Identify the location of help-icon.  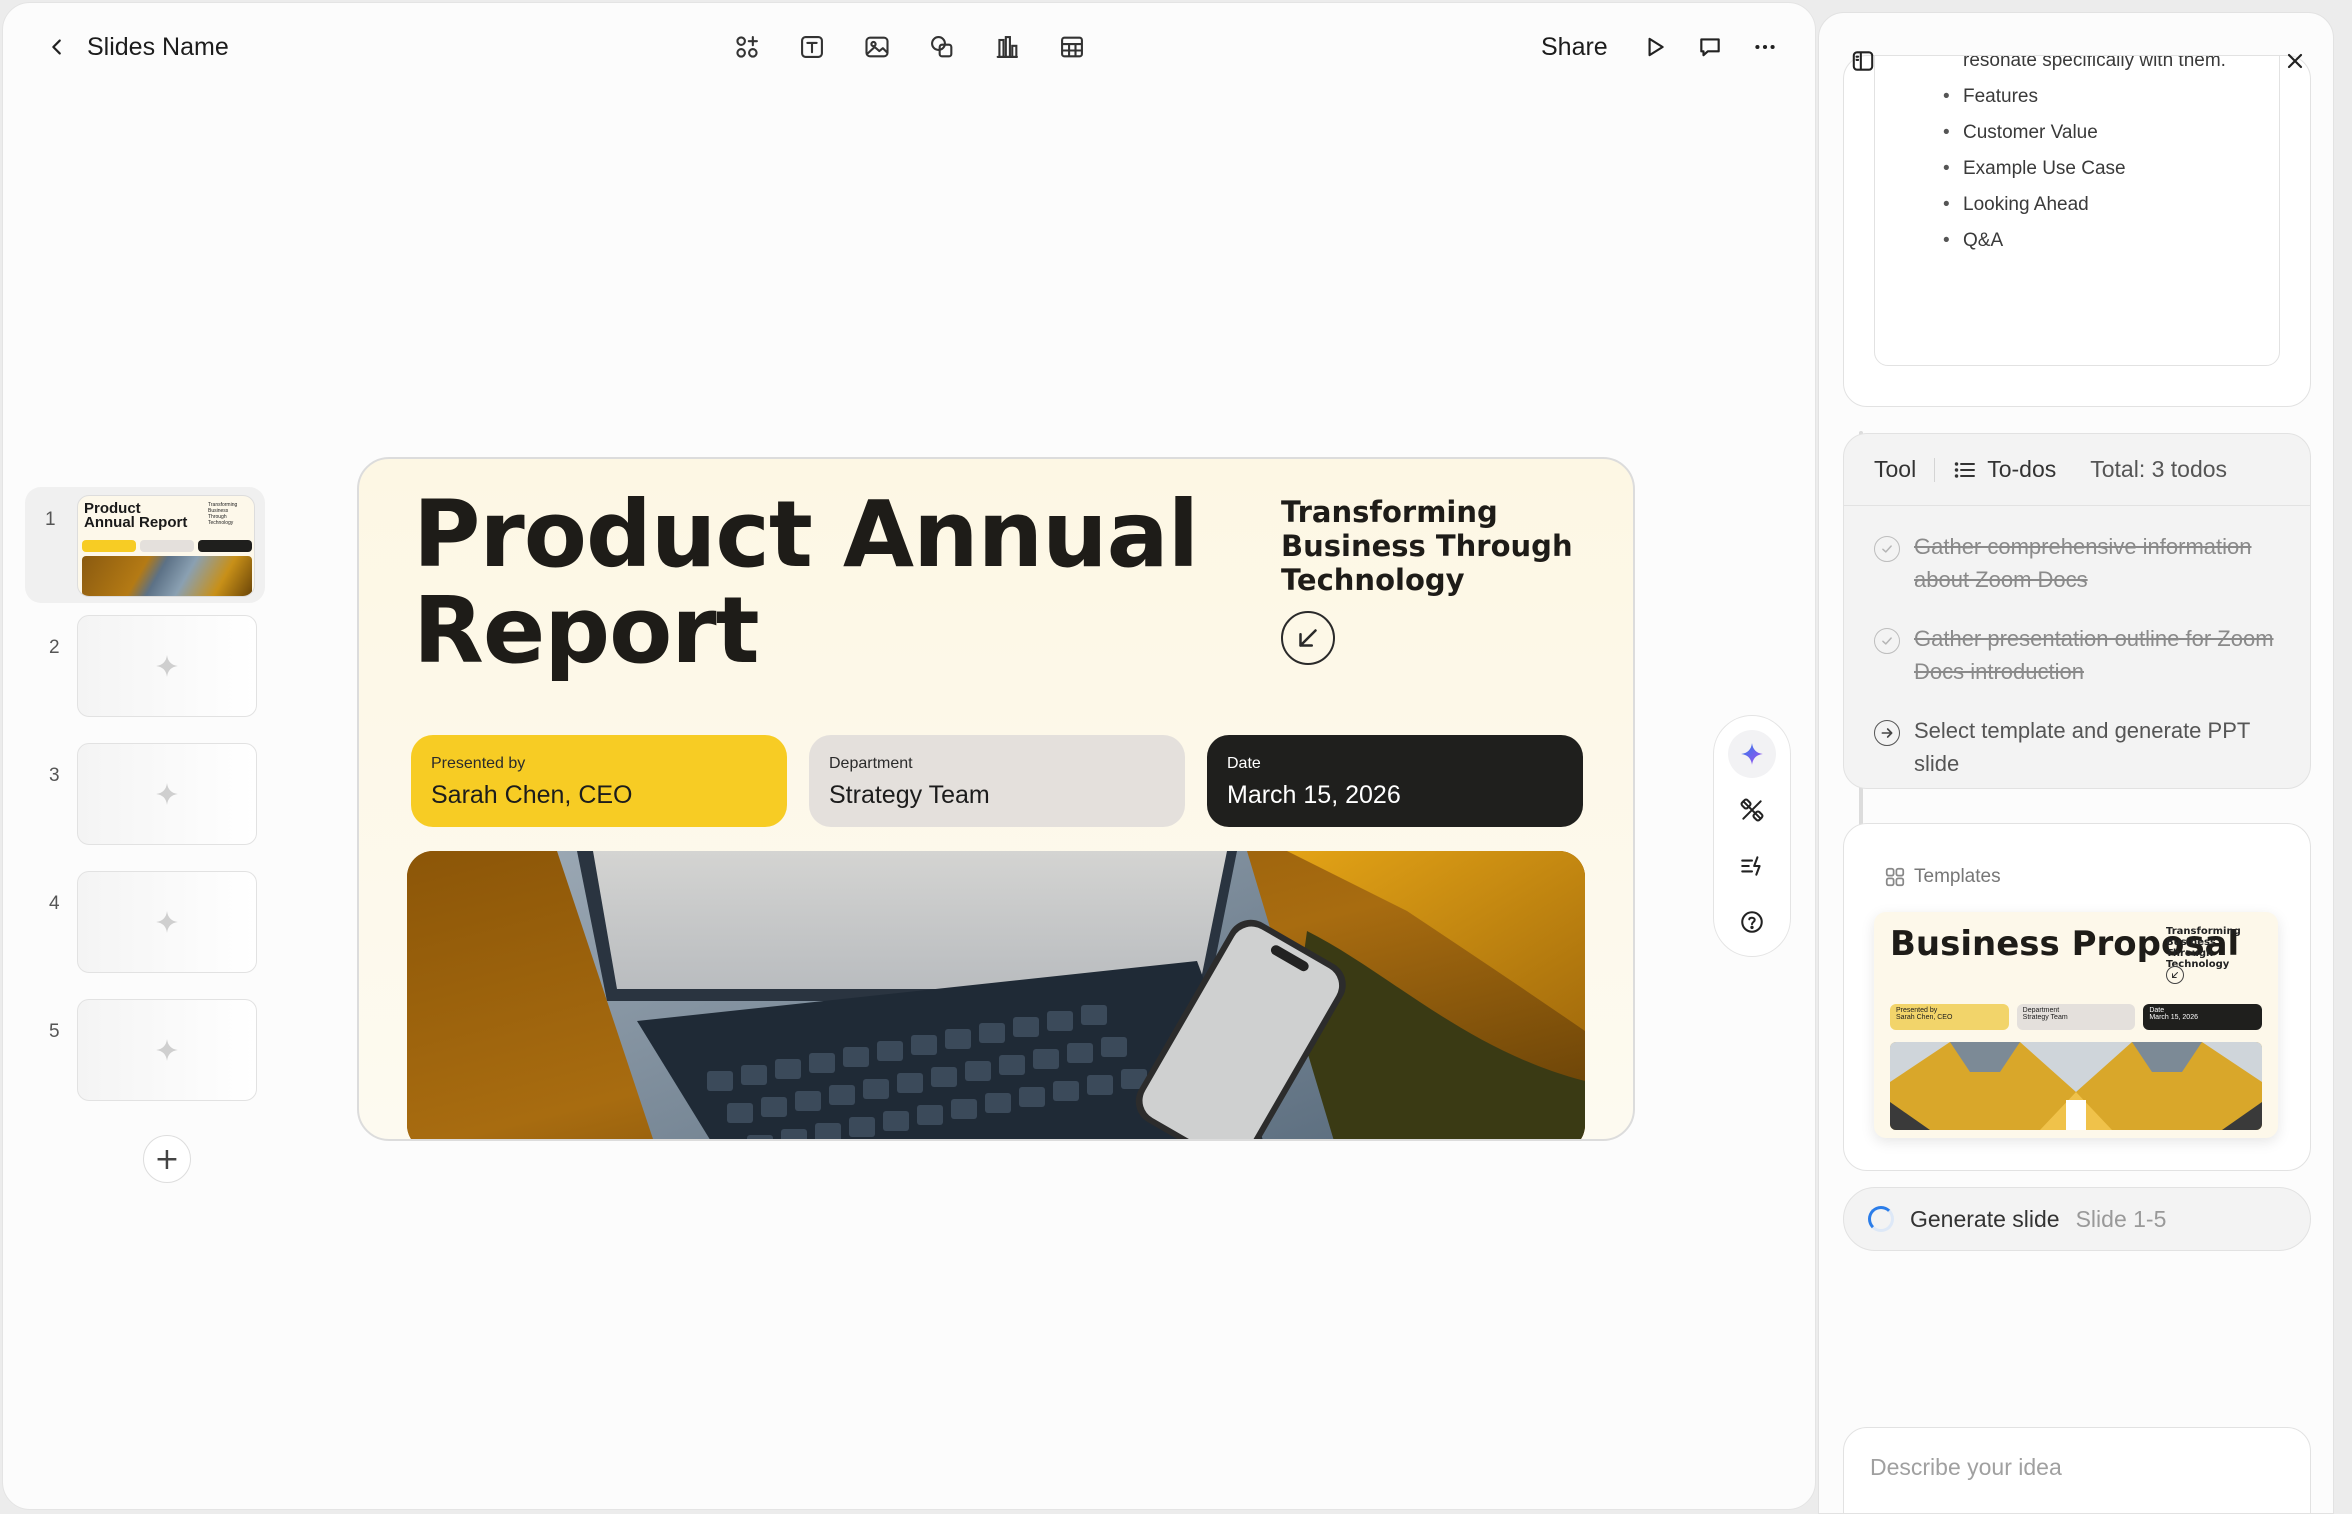
(1752, 922).